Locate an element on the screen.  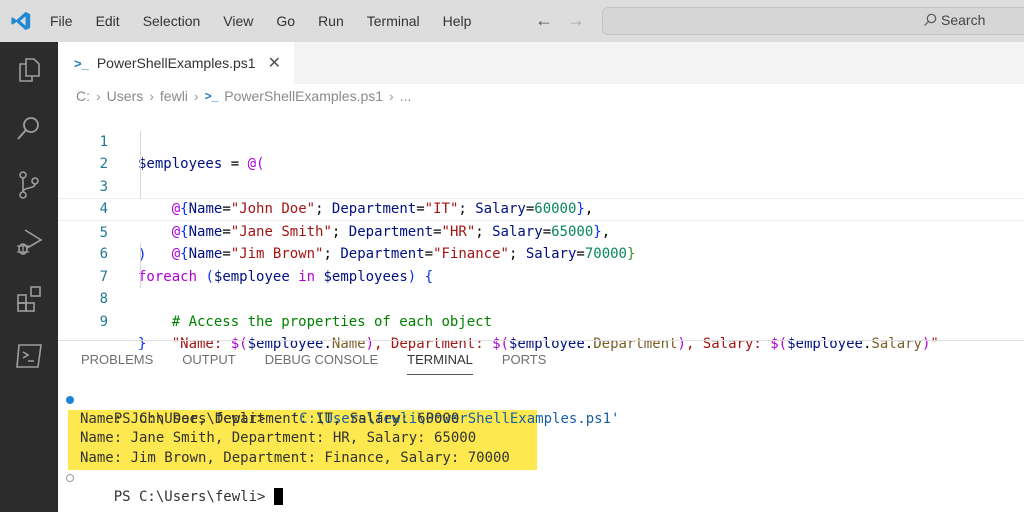
line-number: 9 is located at coordinates (103, 321).